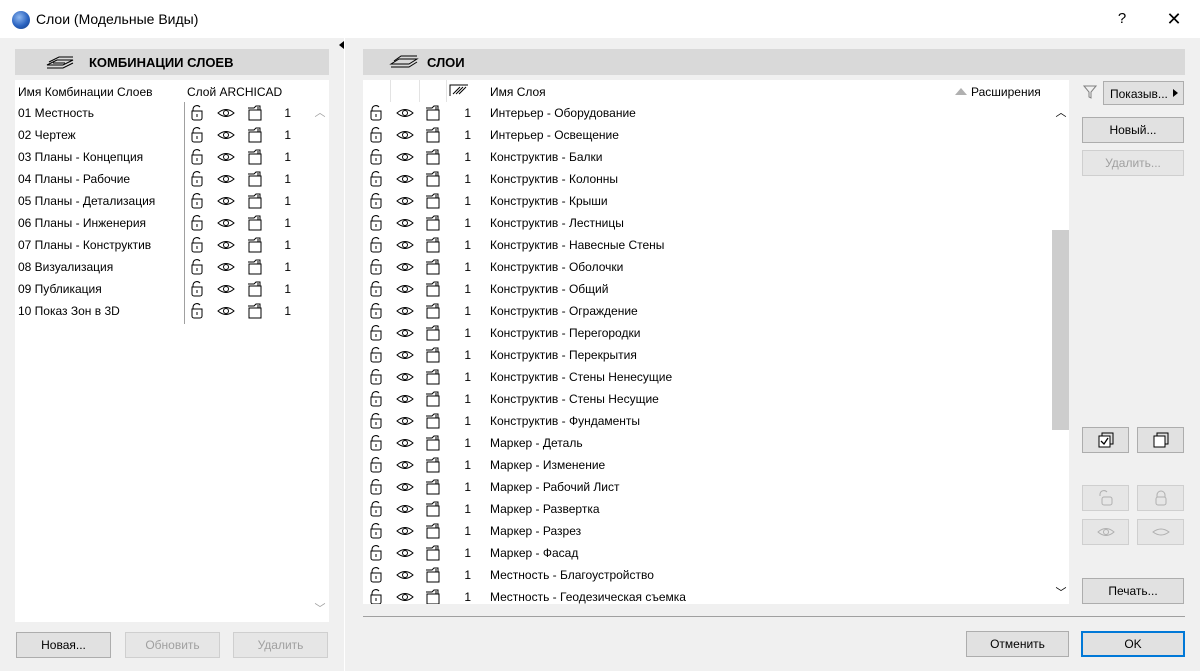  What do you see at coordinates (707, 289) in the screenshot?
I see `layer-row: 1 Конструктив - Общий` at bounding box center [707, 289].